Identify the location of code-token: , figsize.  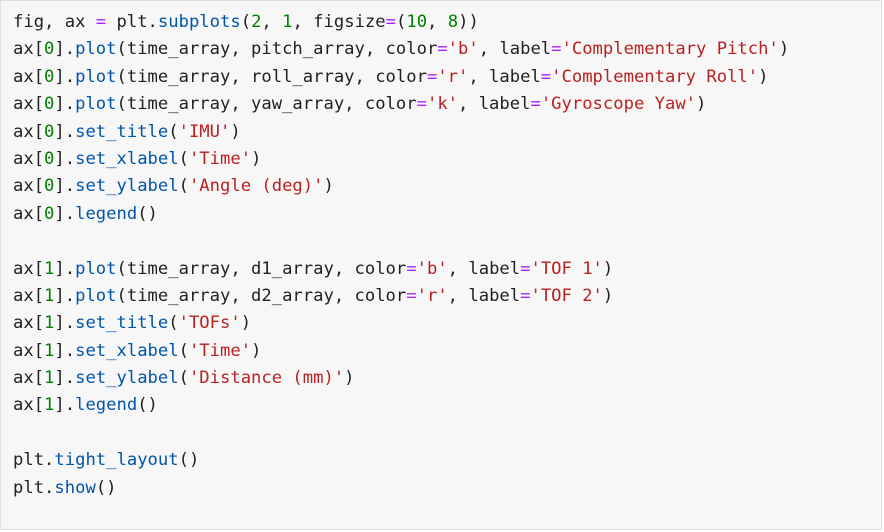
(339, 22).